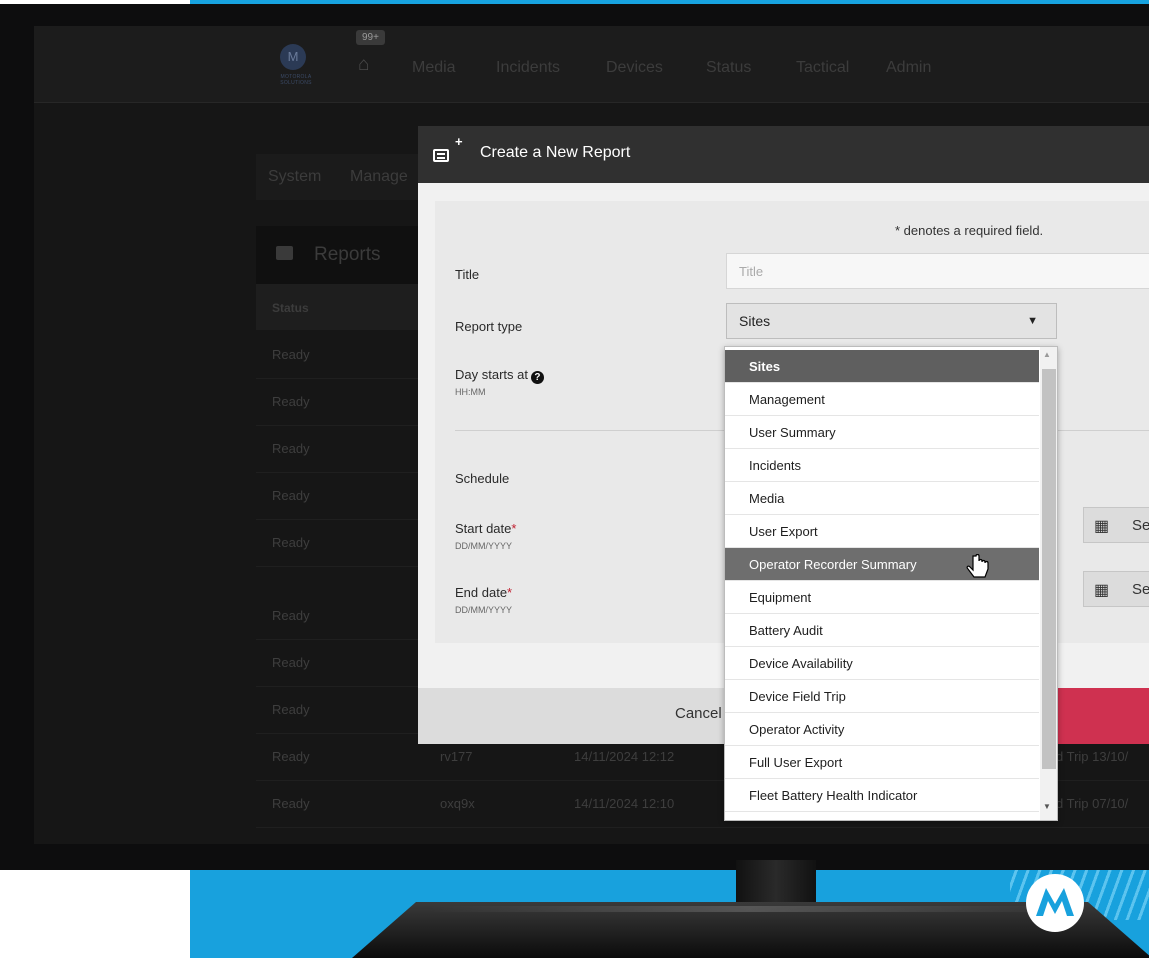 The image size is (1149, 958). What do you see at coordinates (1092, 756) in the screenshot?
I see `row-name: d Trip 13/10/` at bounding box center [1092, 756].